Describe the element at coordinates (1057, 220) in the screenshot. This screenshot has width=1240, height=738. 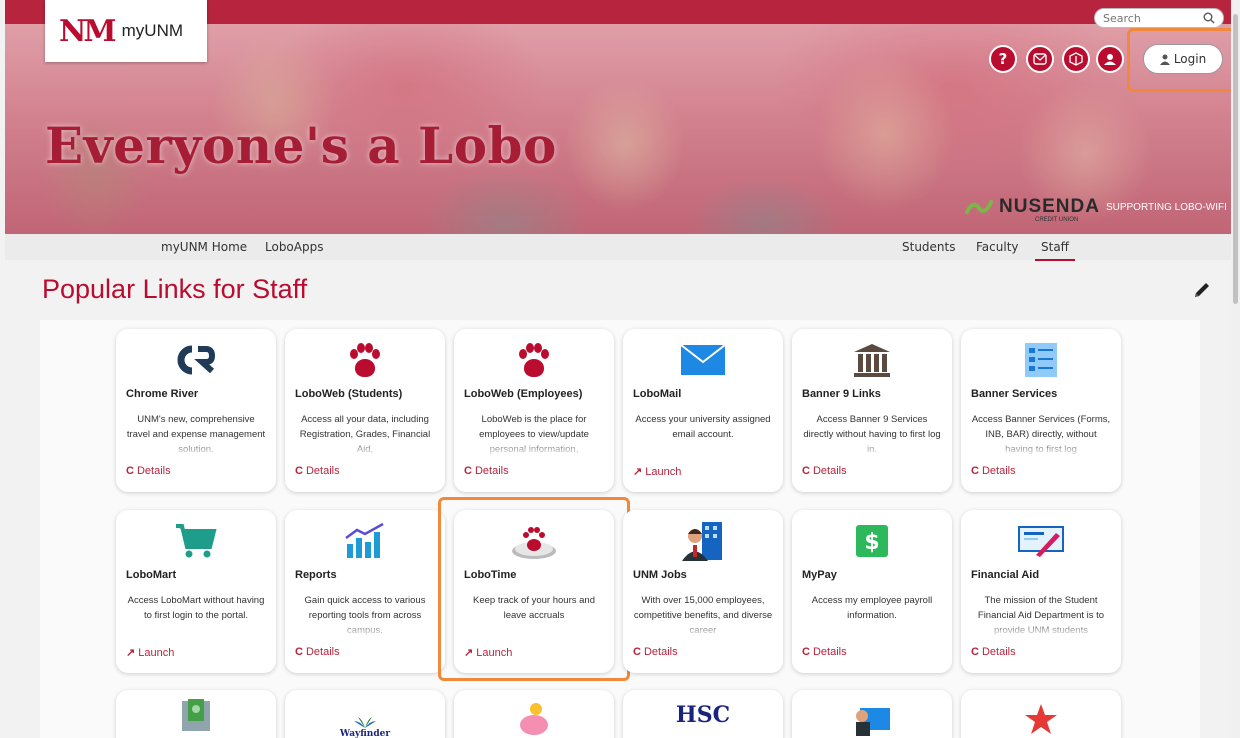
I see `sponsor-sub: CREDIT UNION` at that location.